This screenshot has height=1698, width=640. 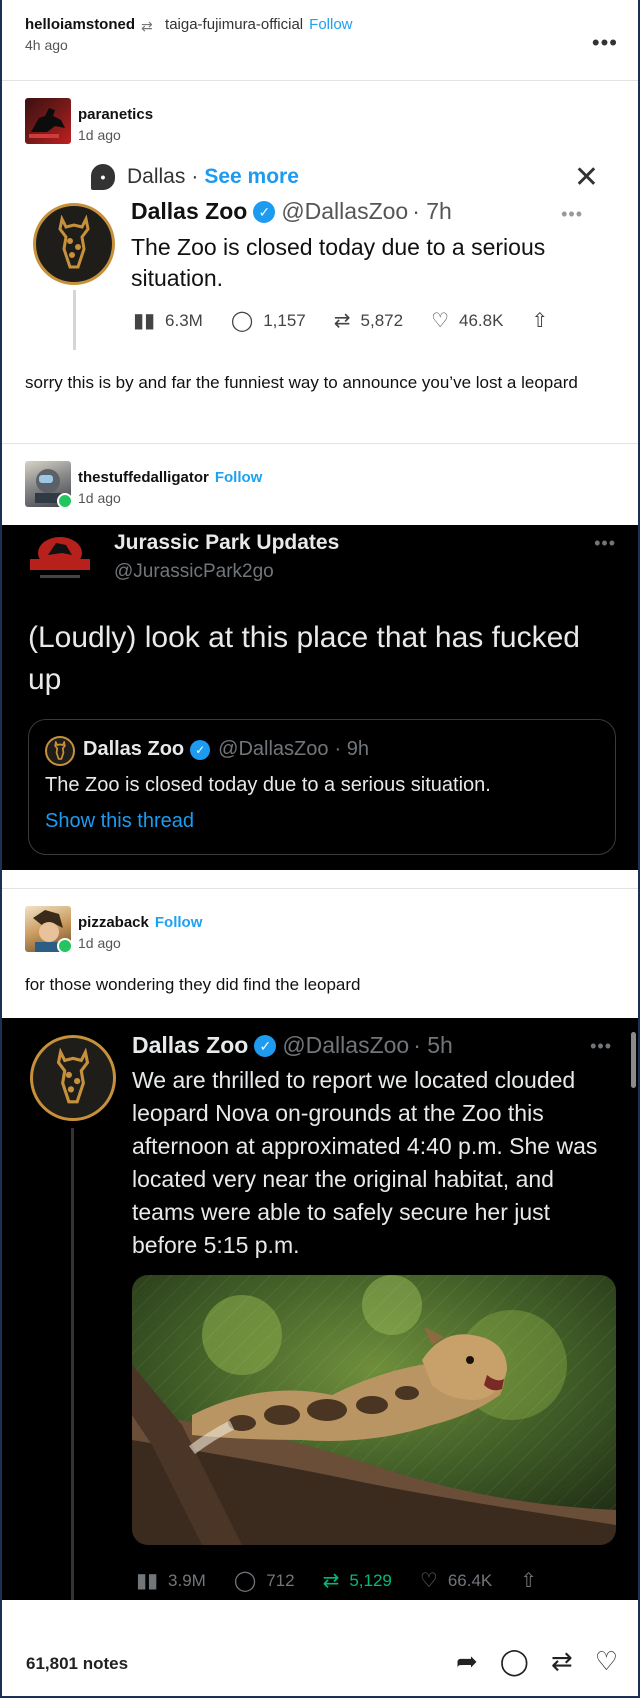 I want to click on like-stat: ♡ 46.8K, so click(x=467, y=320).